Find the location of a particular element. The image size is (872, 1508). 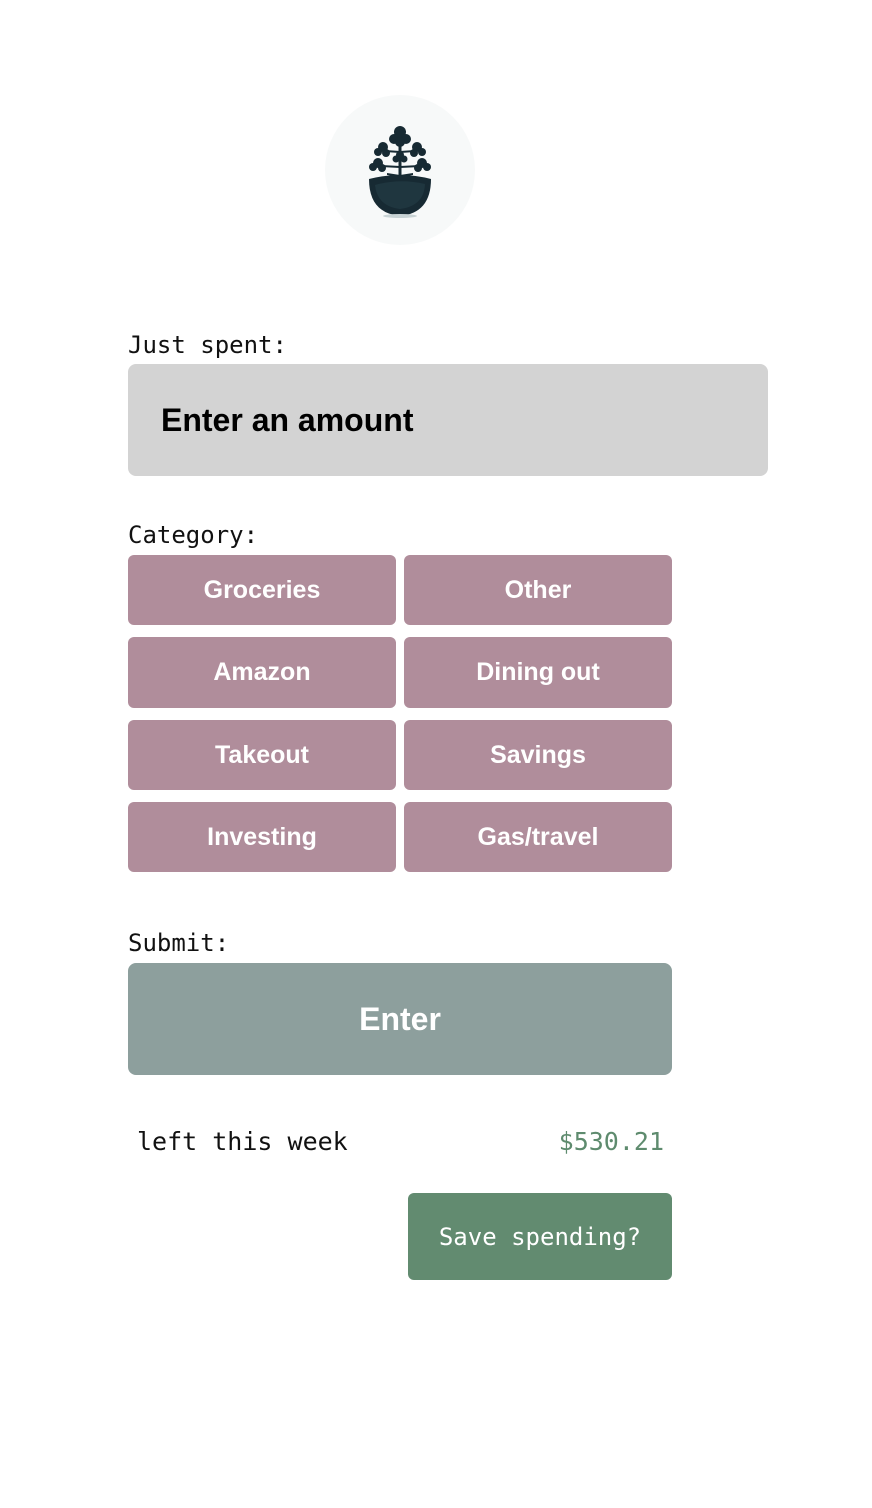

amount-label: Just spent: is located at coordinates (207, 345).